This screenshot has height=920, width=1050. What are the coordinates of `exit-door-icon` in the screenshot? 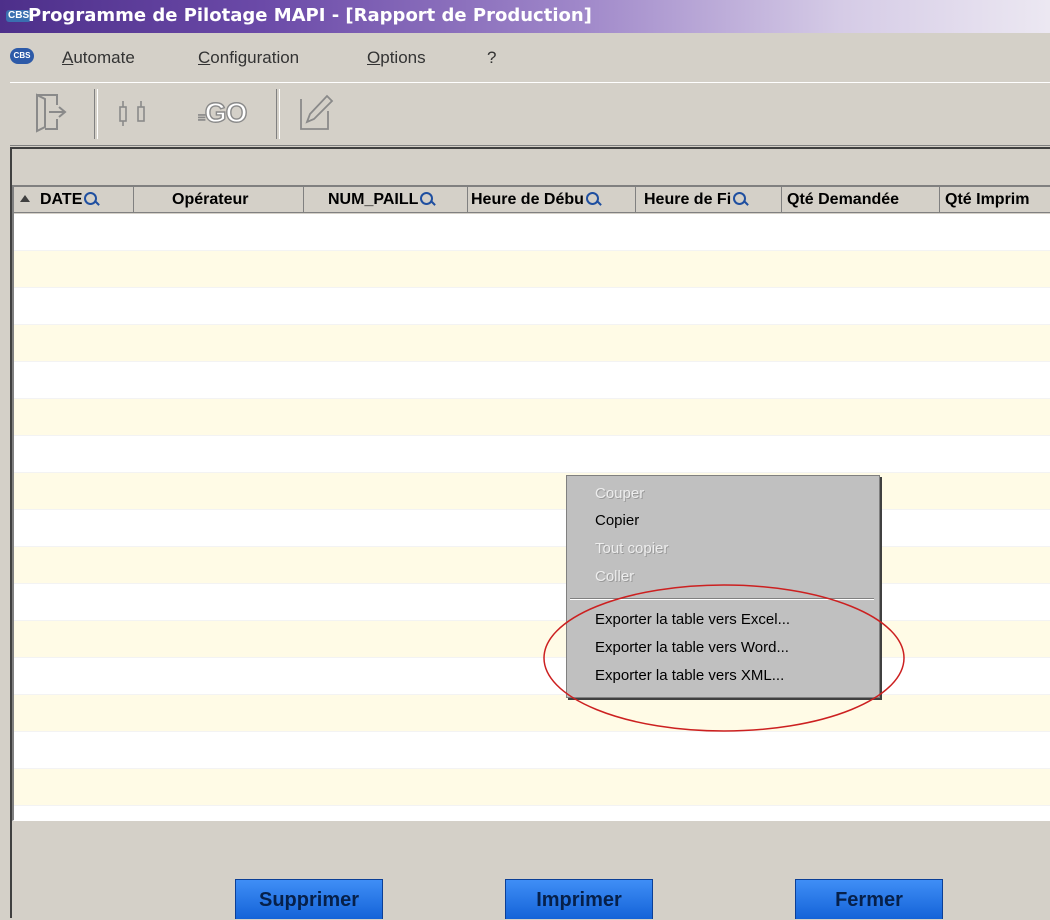 It's located at (51, 113).